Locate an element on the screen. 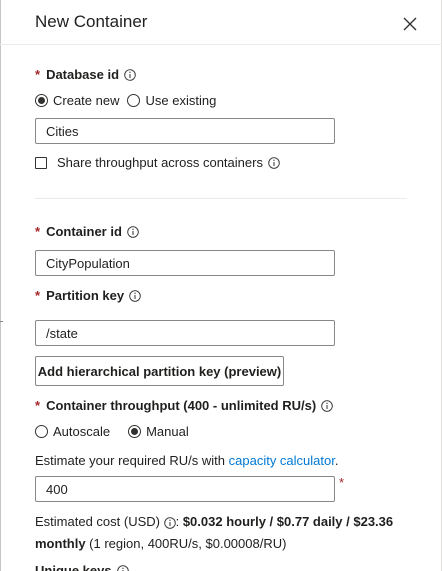  partition-key-label: * Partition key is located at coordinates (88, 295).